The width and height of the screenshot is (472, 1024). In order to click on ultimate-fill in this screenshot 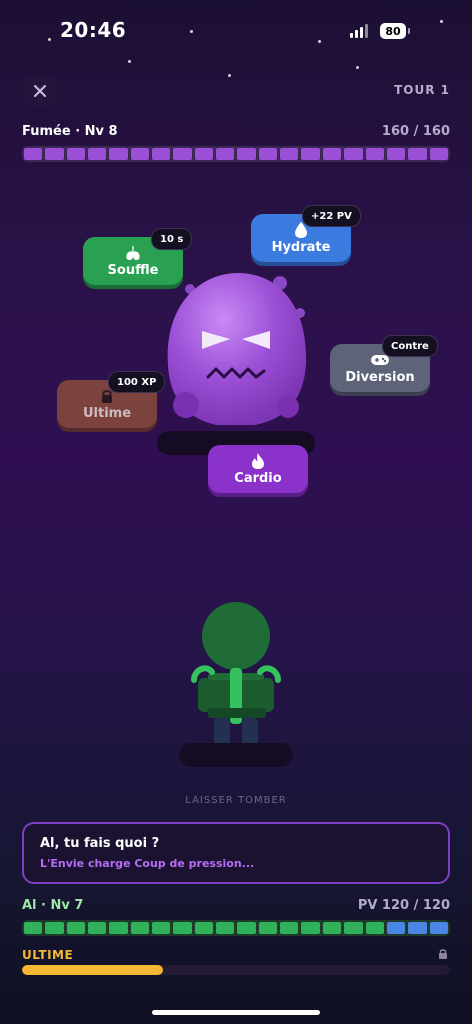, I will do `click(93, 970)`.